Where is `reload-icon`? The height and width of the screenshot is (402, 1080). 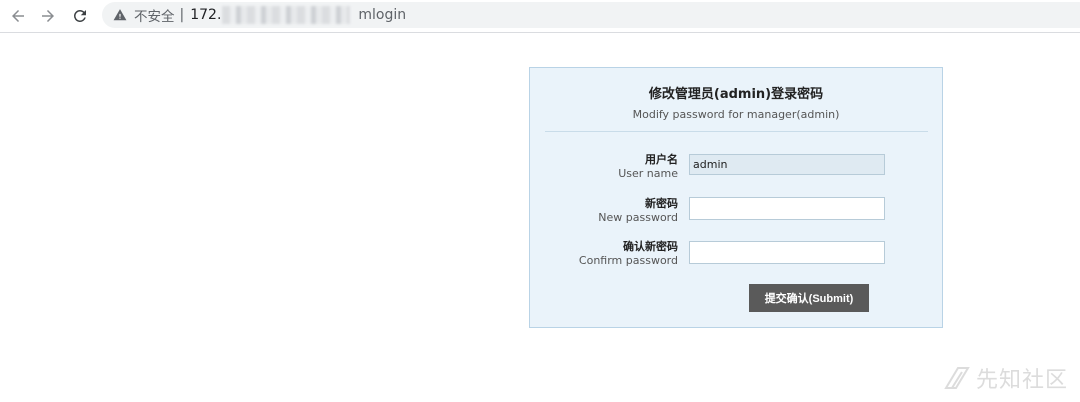
reload-icon is located at coordinates (80, 16).